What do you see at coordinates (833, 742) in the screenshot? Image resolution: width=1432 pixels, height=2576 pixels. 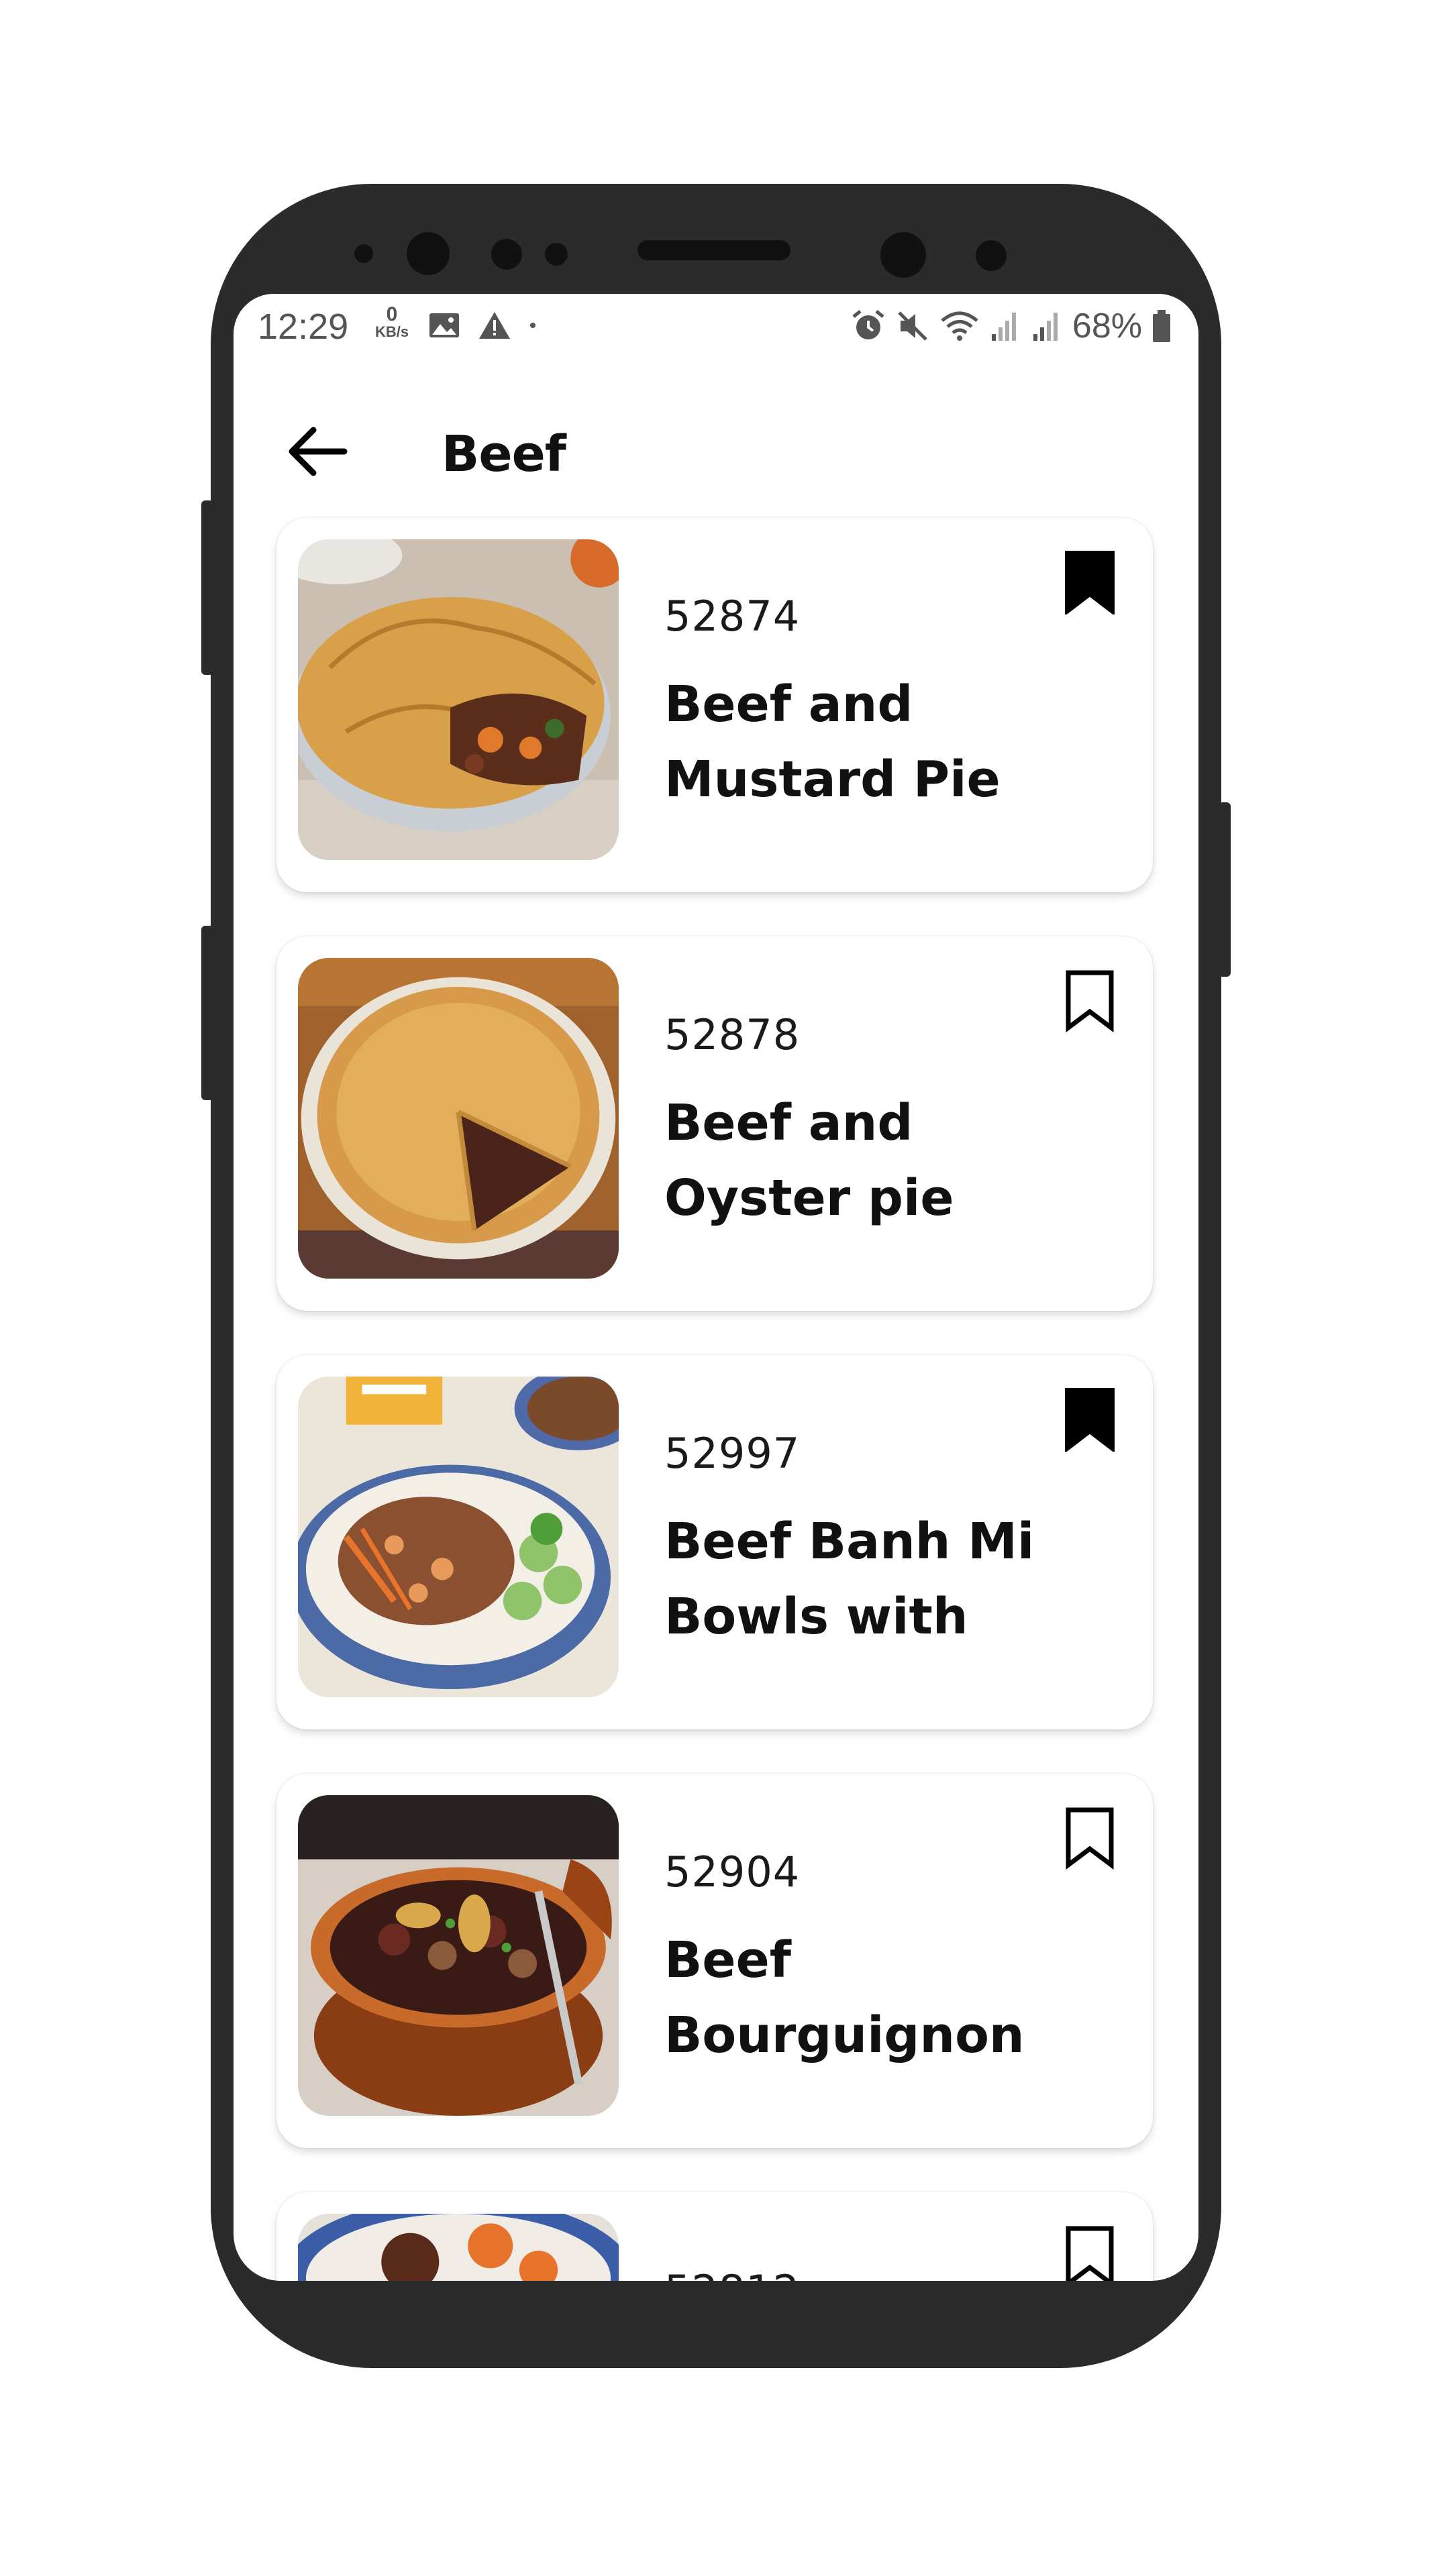 I see `meal-name: Beef and Mustard Pie` at bounding box center [833, 742].